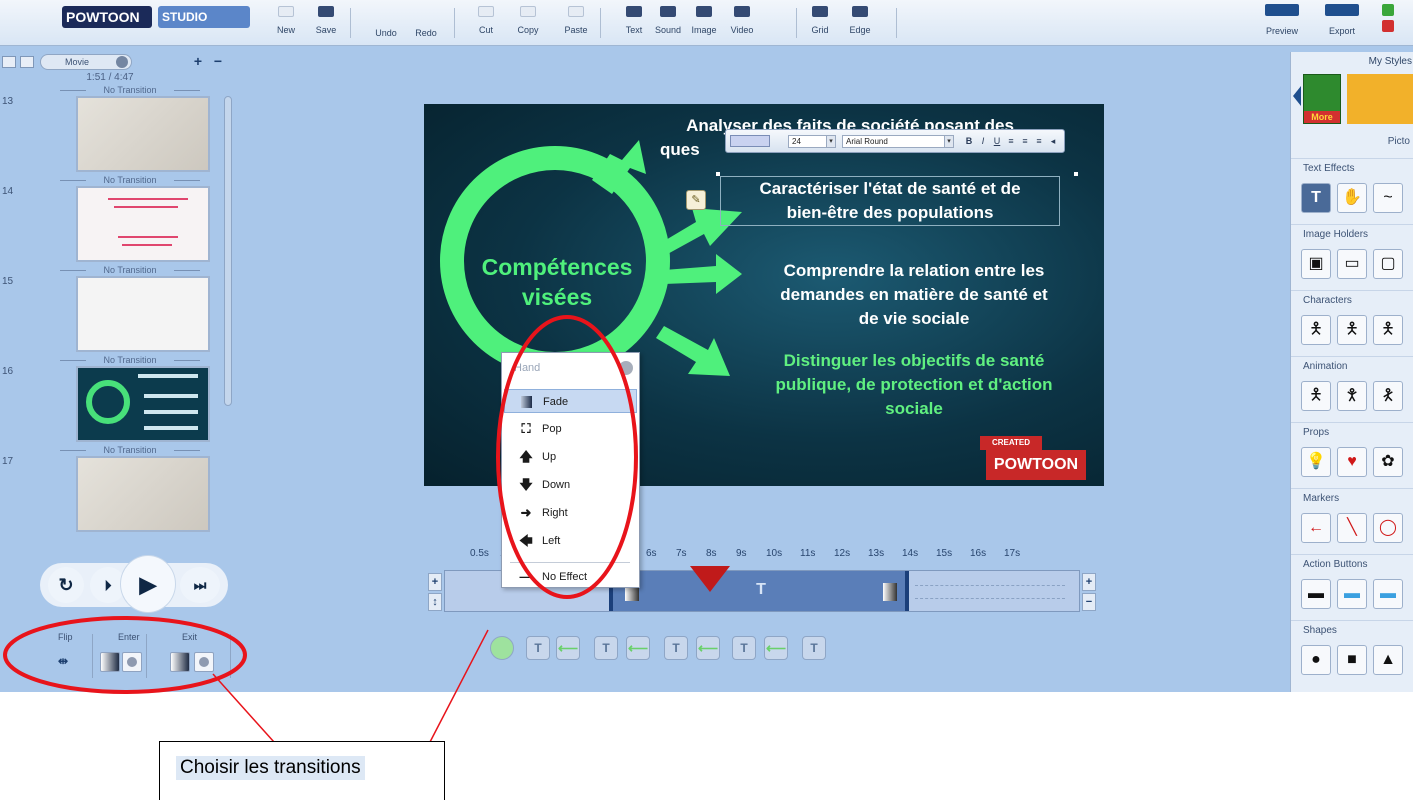  I want to click on annotation-callout-text: Choisir les transitions, so click(270, 768).